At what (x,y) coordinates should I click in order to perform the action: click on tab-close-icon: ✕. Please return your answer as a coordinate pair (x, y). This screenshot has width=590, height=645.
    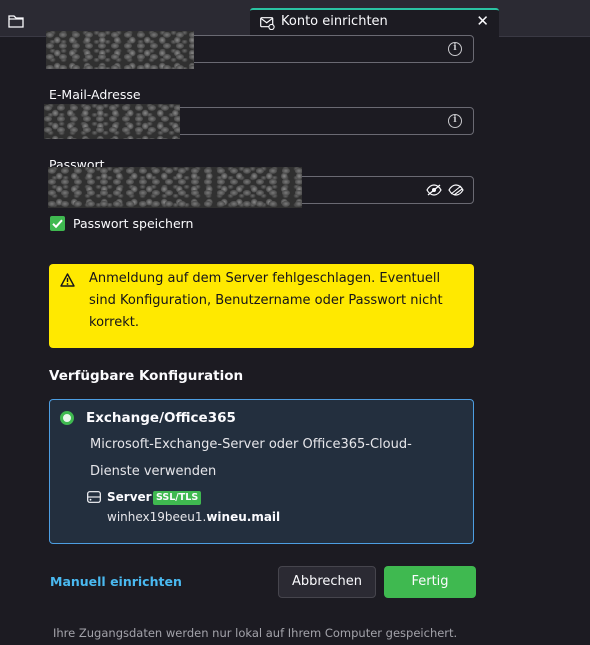
    Looking at the image, I should click on (482, 21).